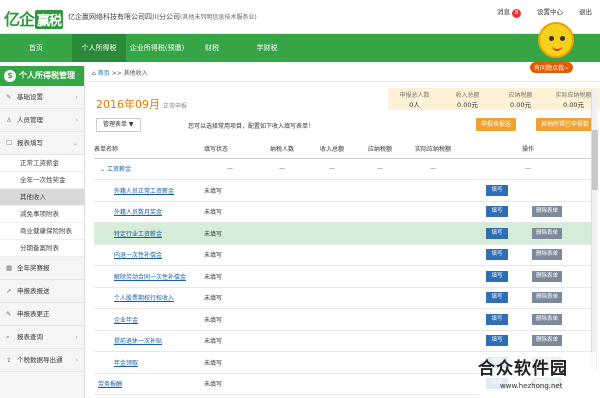 This screenshot has width=600, height=398. Describe the element at coordinates (556, 40) in the screenshot. I see `mascot-icon` at that location.